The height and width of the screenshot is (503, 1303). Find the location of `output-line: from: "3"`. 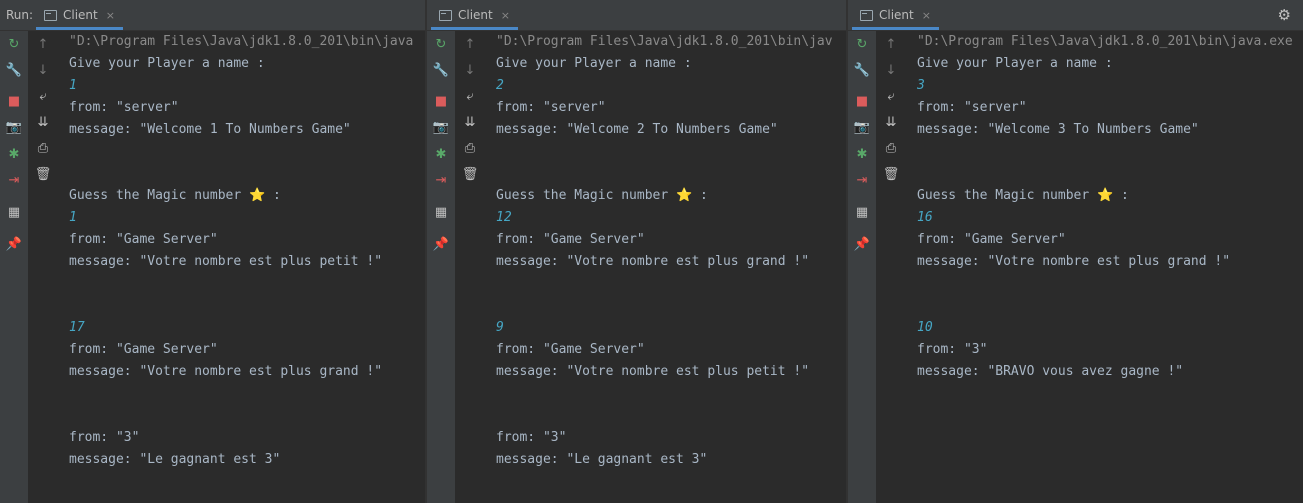

output-line: from: "3" is located at coordinates (952, 349).